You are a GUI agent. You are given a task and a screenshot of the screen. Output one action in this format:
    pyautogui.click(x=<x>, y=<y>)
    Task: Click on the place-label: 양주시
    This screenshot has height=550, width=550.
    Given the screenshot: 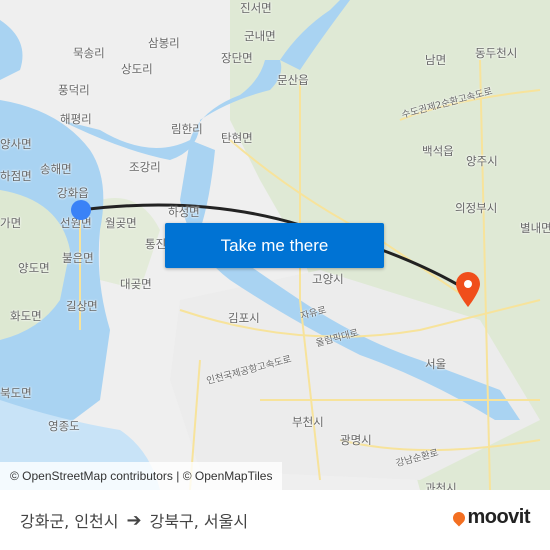 What is the action you would take?
    pyautogui.click(x=482, y=161)
    